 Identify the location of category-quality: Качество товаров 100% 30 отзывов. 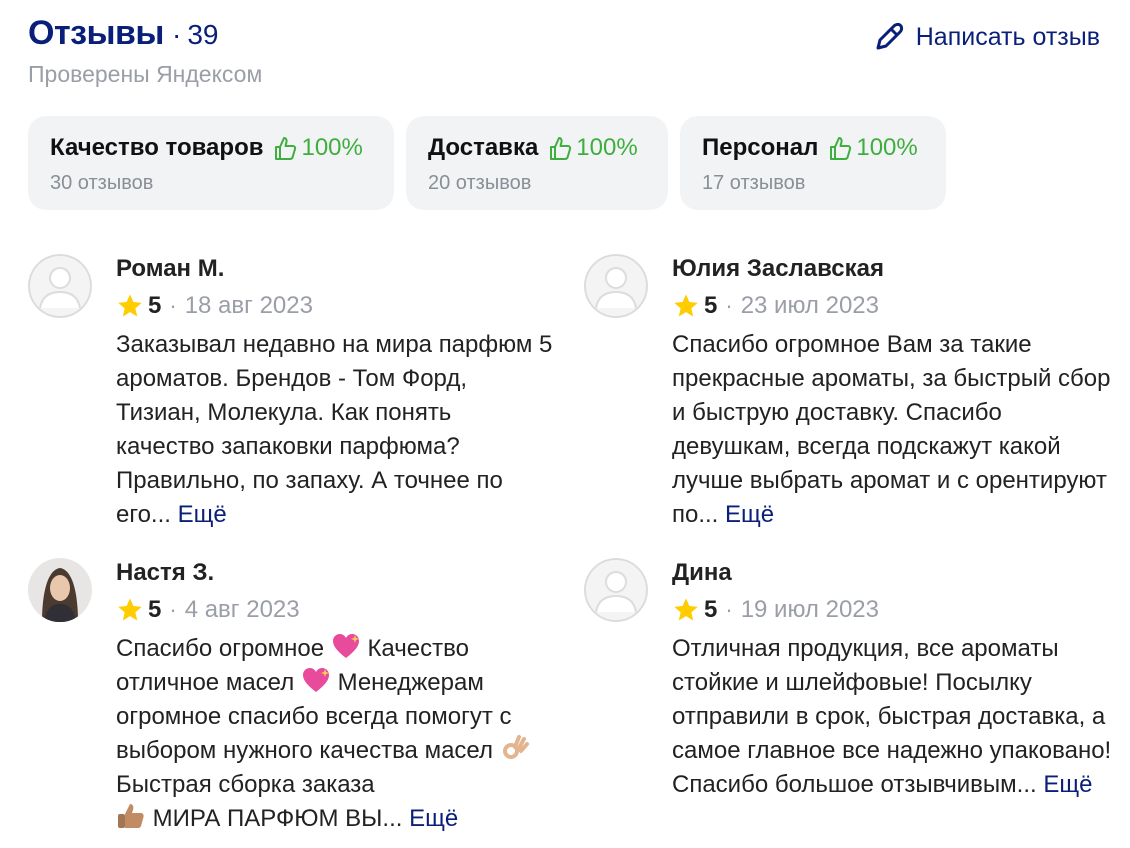
(211, 163).